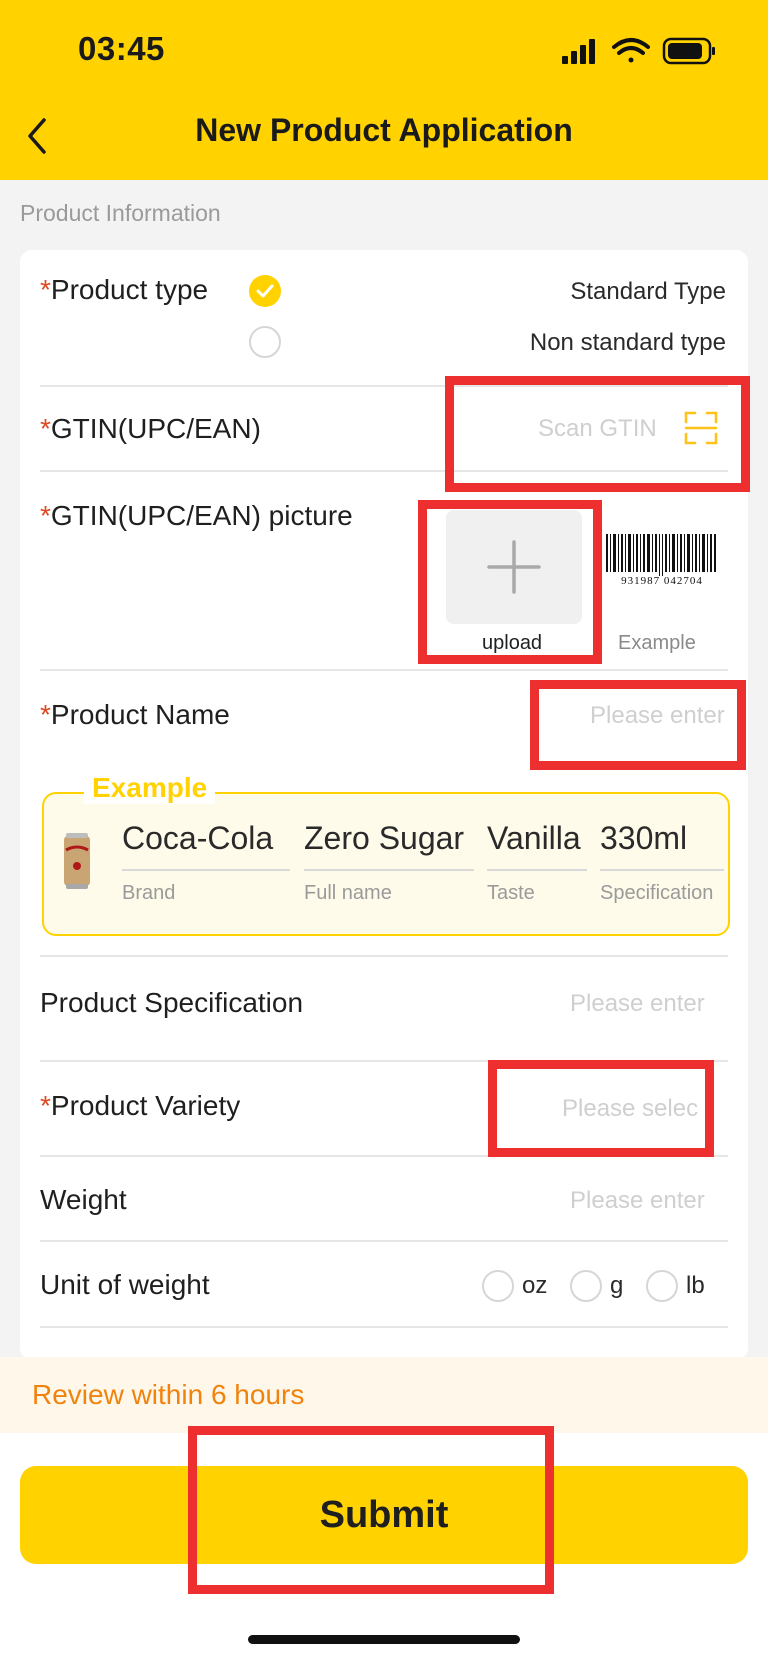  Describe the element at coordinates (631, 50) in the screenshot. I see `wifi-icon` at that location.